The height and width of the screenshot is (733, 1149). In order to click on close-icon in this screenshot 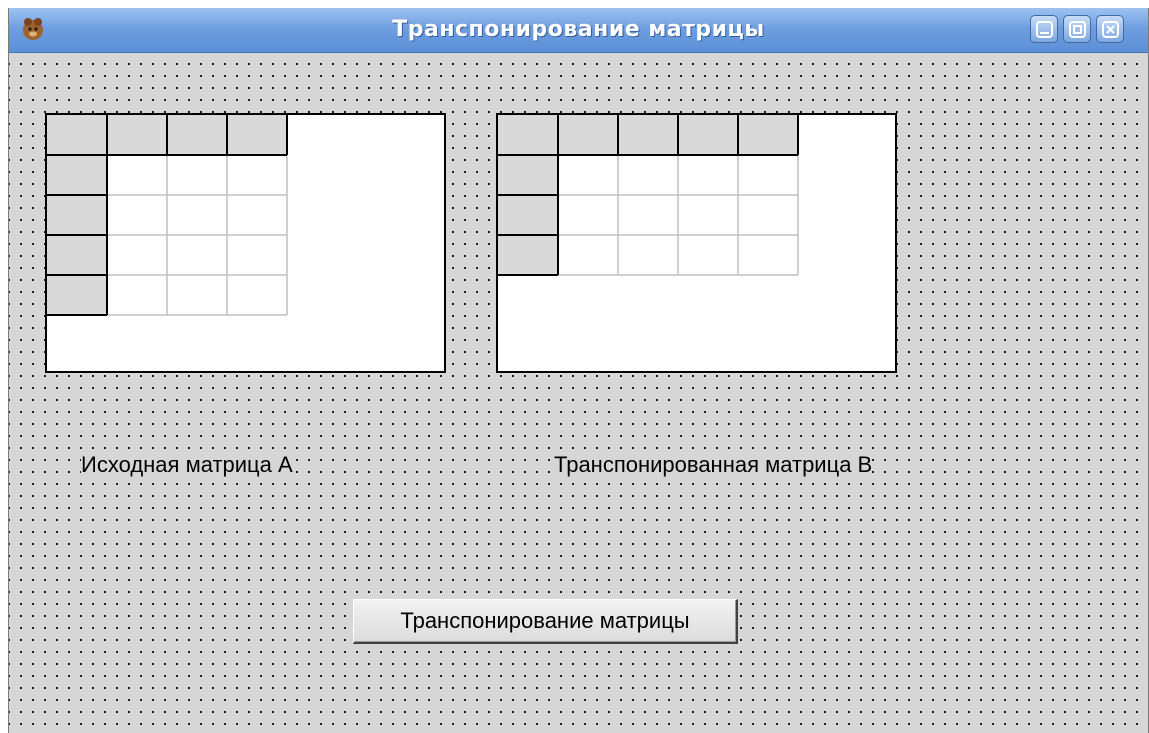, I will do `click(1110, 29)`.